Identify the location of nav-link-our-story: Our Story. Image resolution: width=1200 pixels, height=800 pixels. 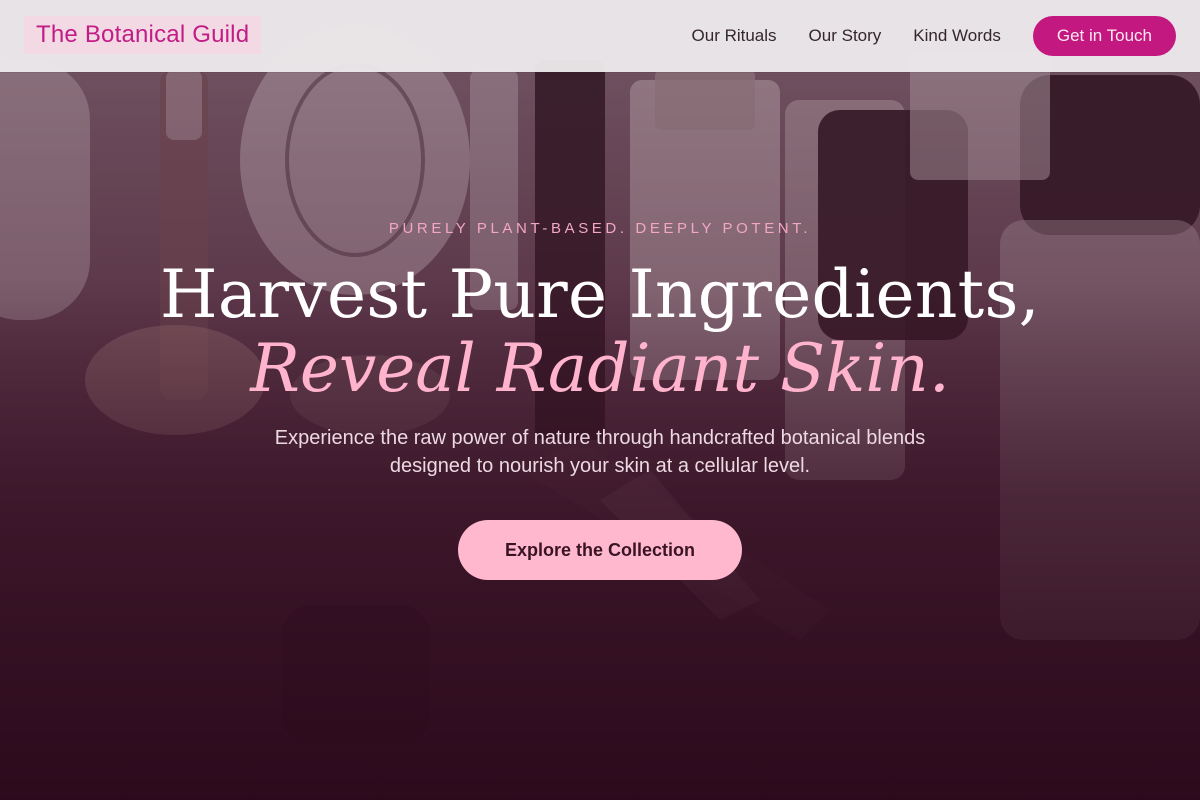
(845, 36).